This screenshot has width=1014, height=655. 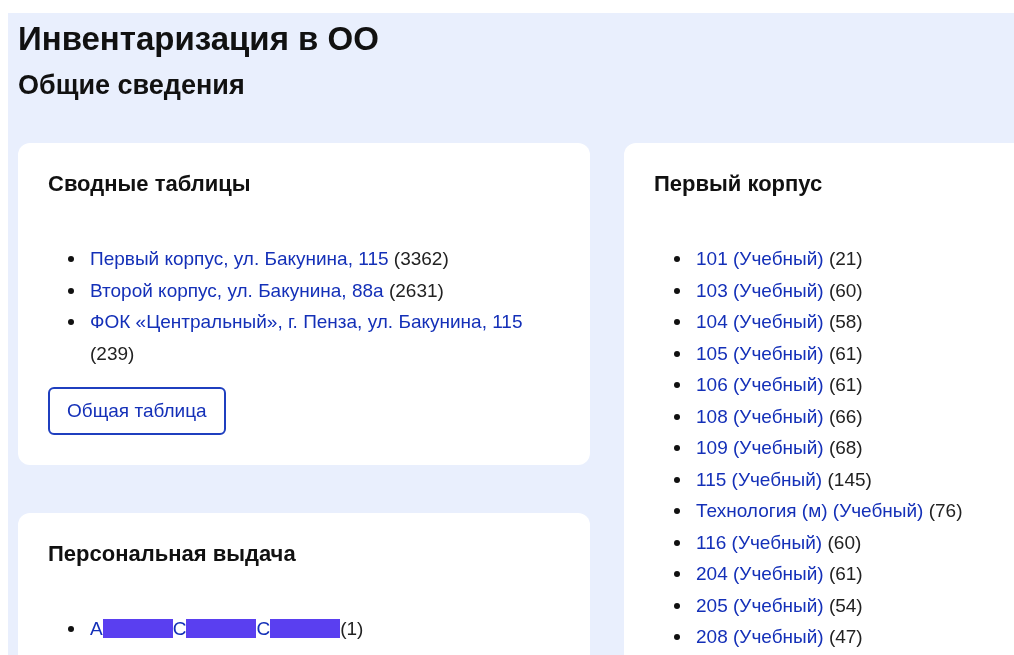 I want to click on list-item-text: 104 (Учебный) (58), so click(x=779, y=322).